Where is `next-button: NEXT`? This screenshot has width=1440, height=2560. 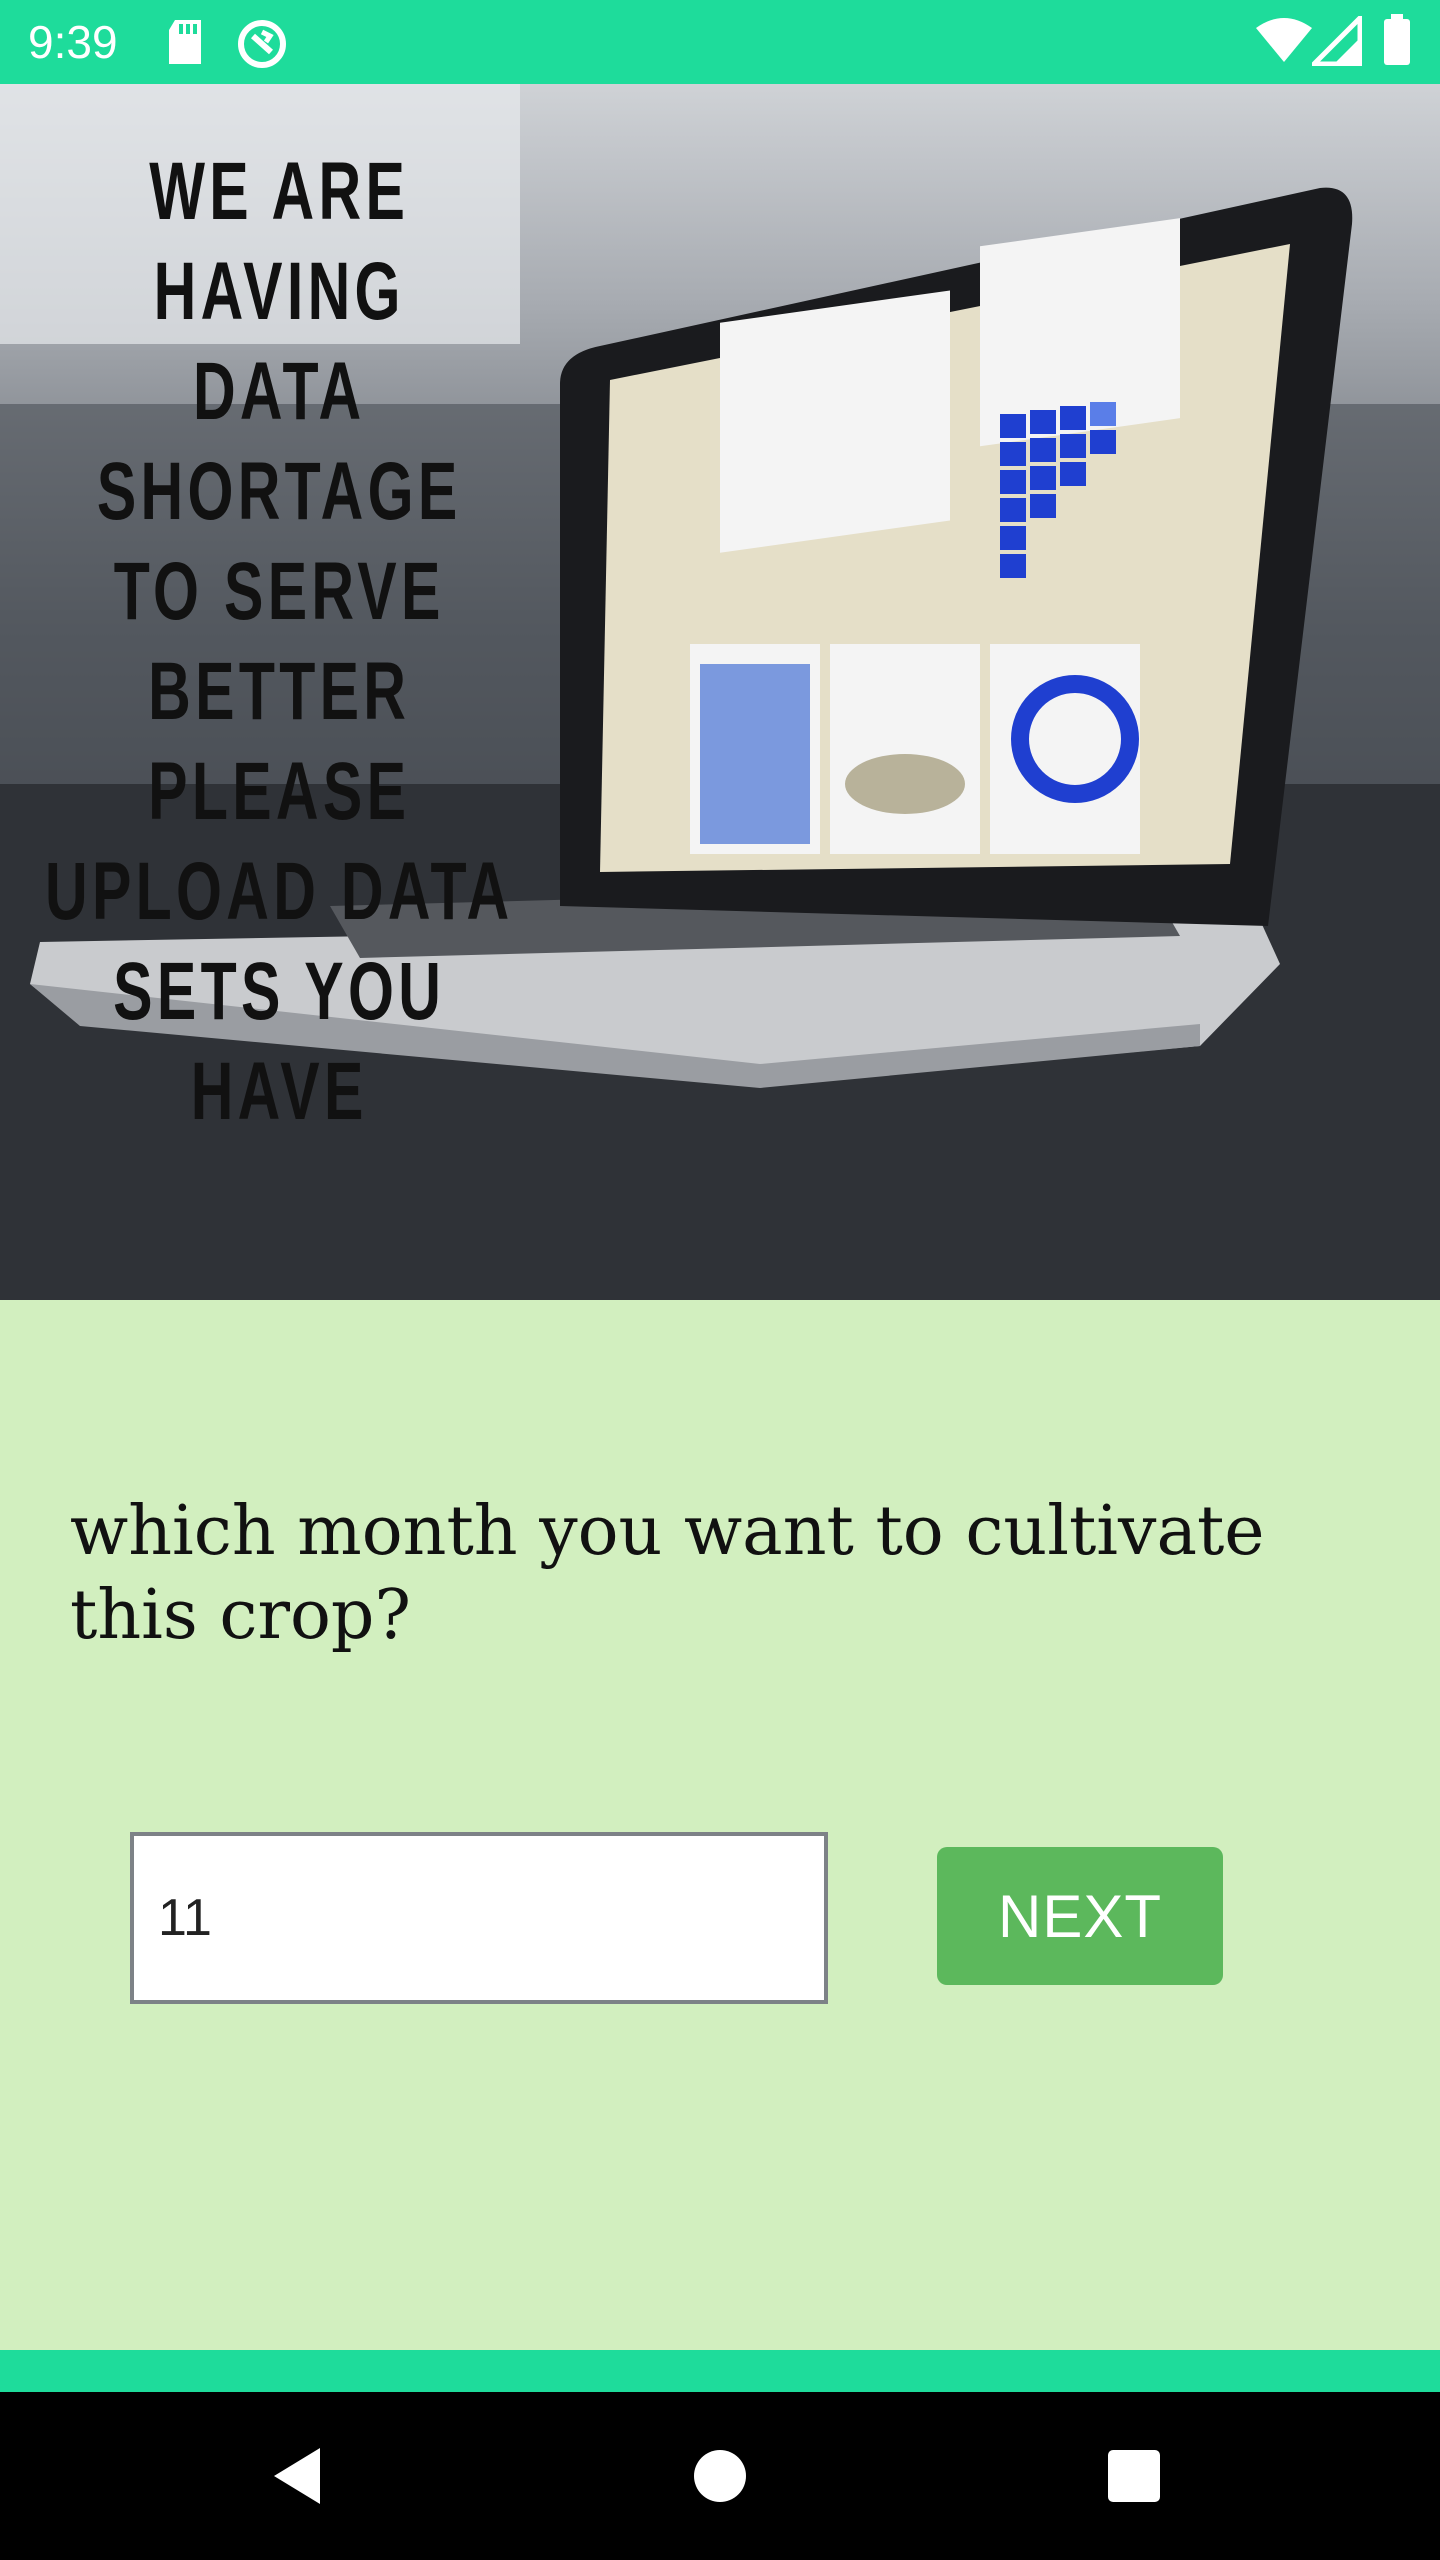
next-button: NEXT is located at coordinates (1080, 1916).